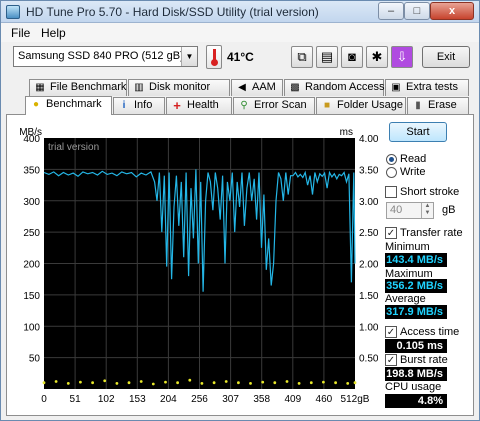  What do you see at coordinates (257, 87) in the screenshot?
I see `tab-aam: ◀ AAM` at bounding box center [257, 87].